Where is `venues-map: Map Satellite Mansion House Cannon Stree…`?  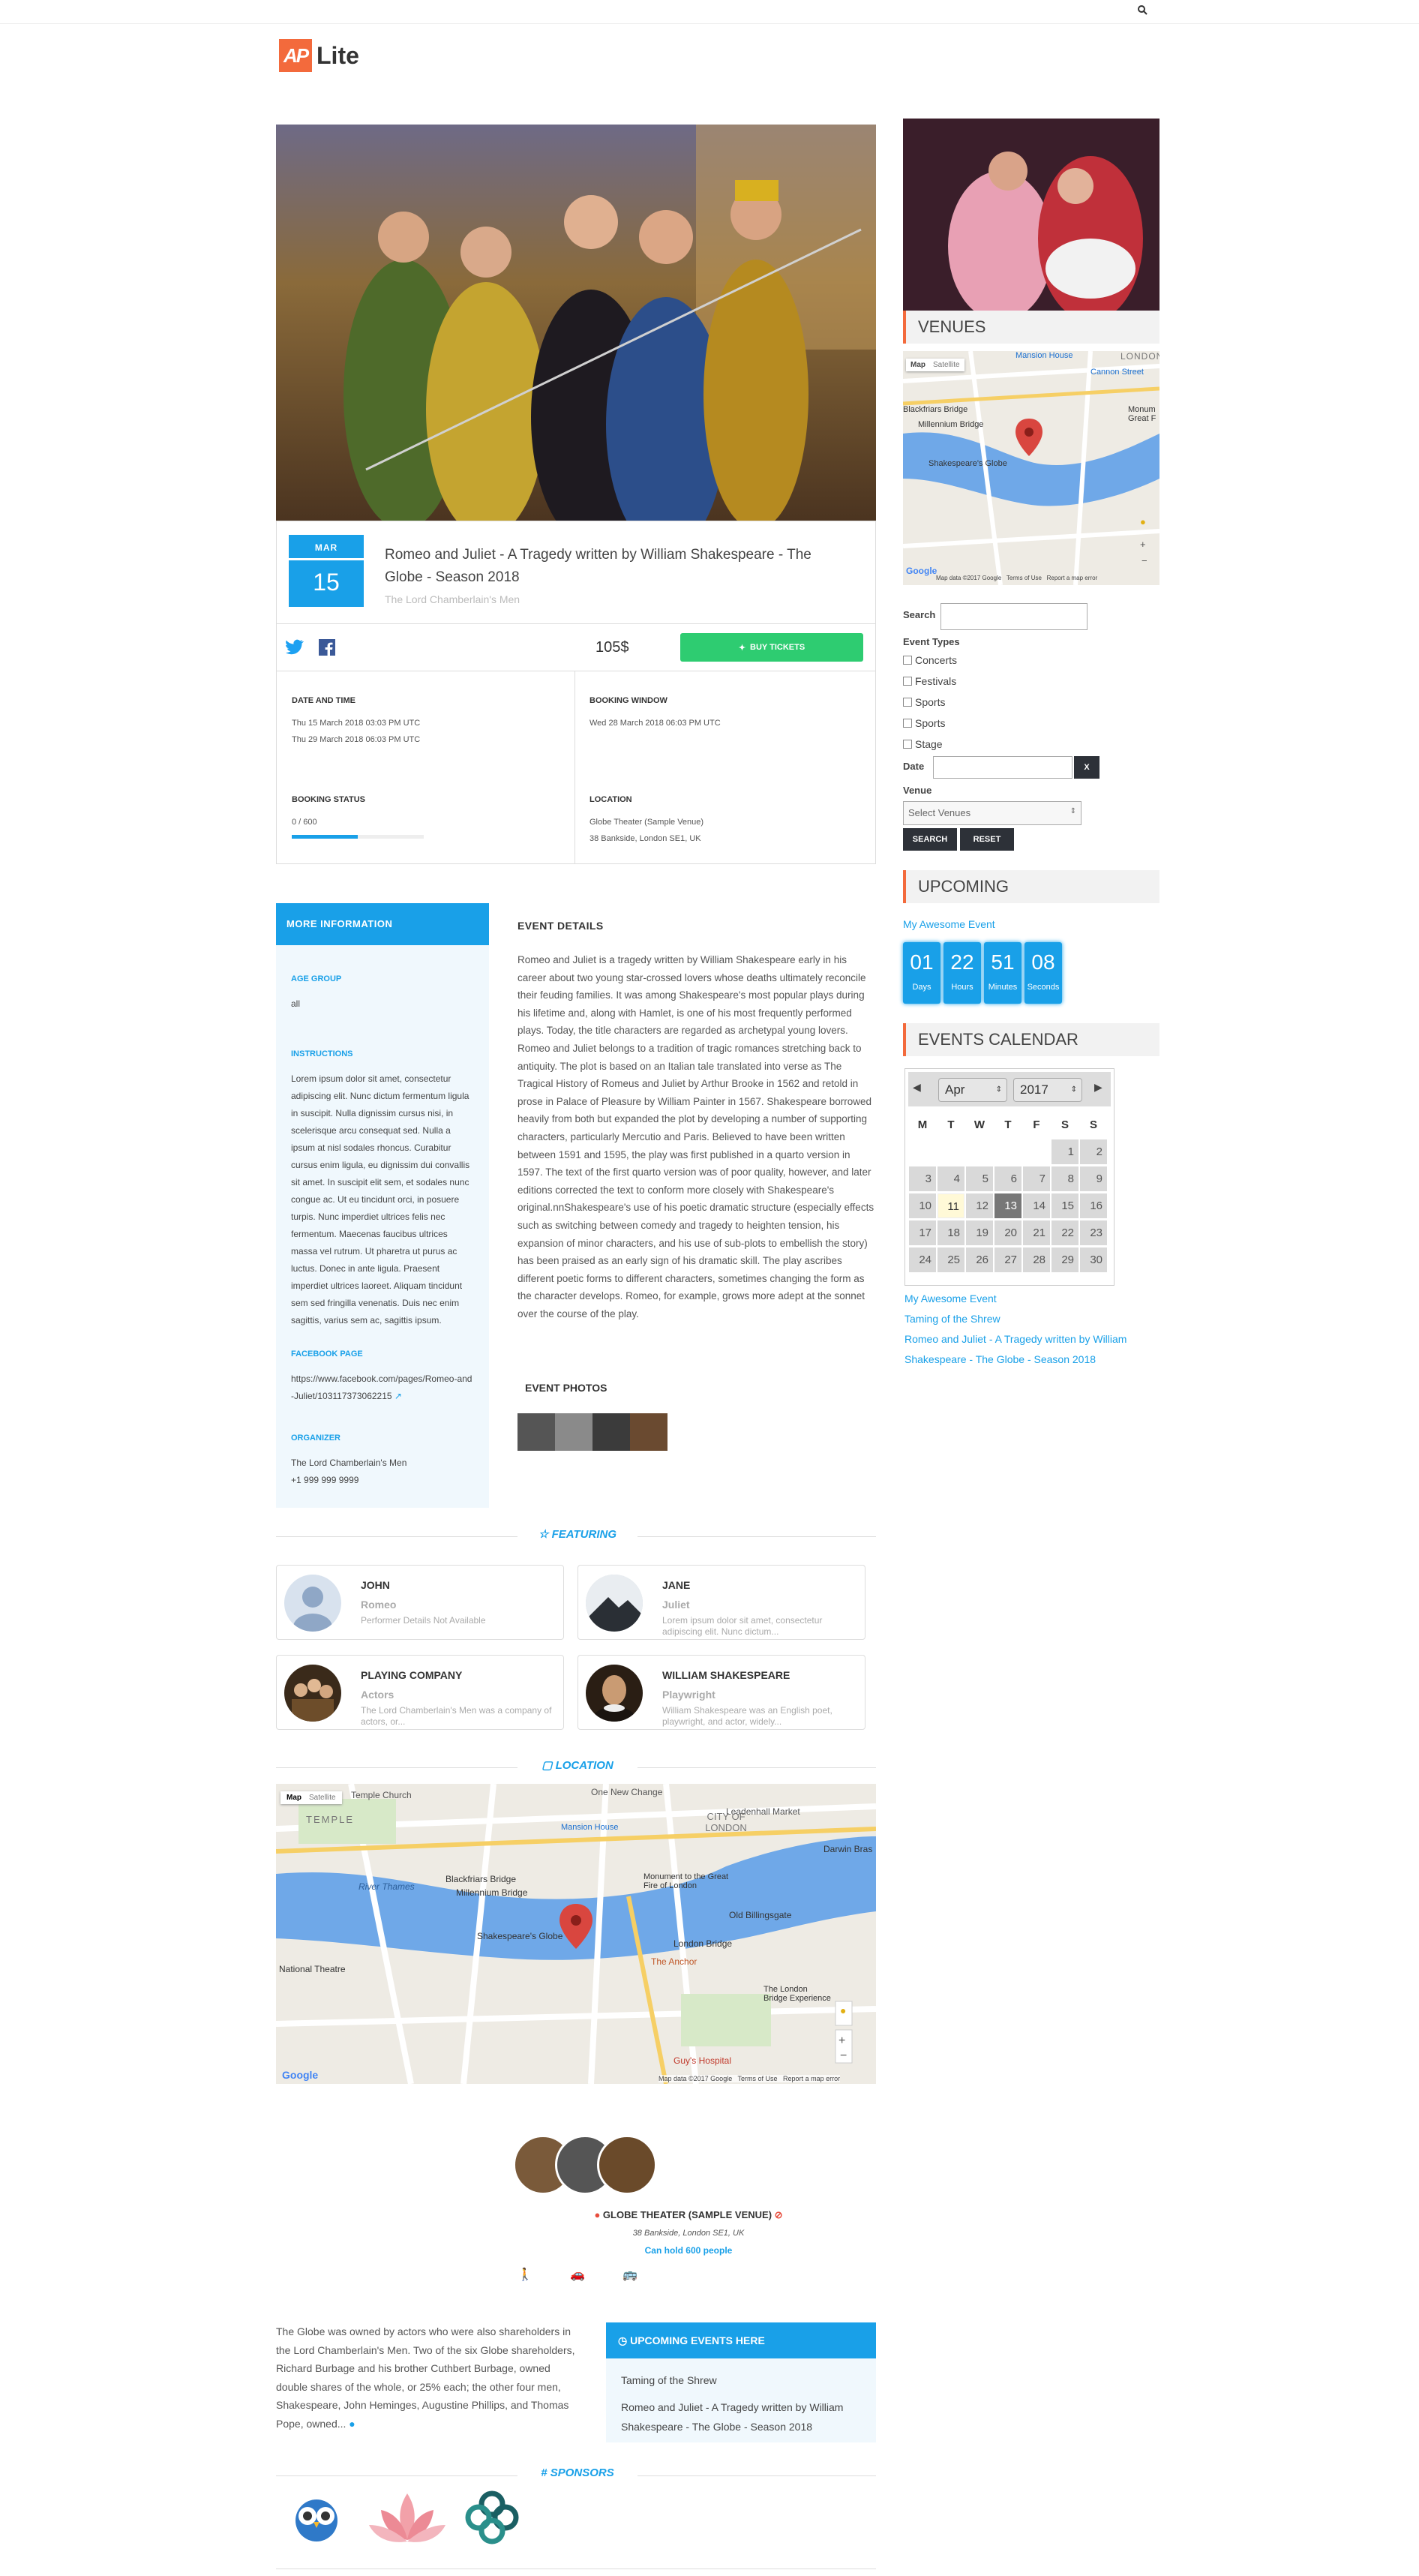
venues-map: Map Satellite Mansion House Cannon Stree… is located at coordinates (1031, 468).